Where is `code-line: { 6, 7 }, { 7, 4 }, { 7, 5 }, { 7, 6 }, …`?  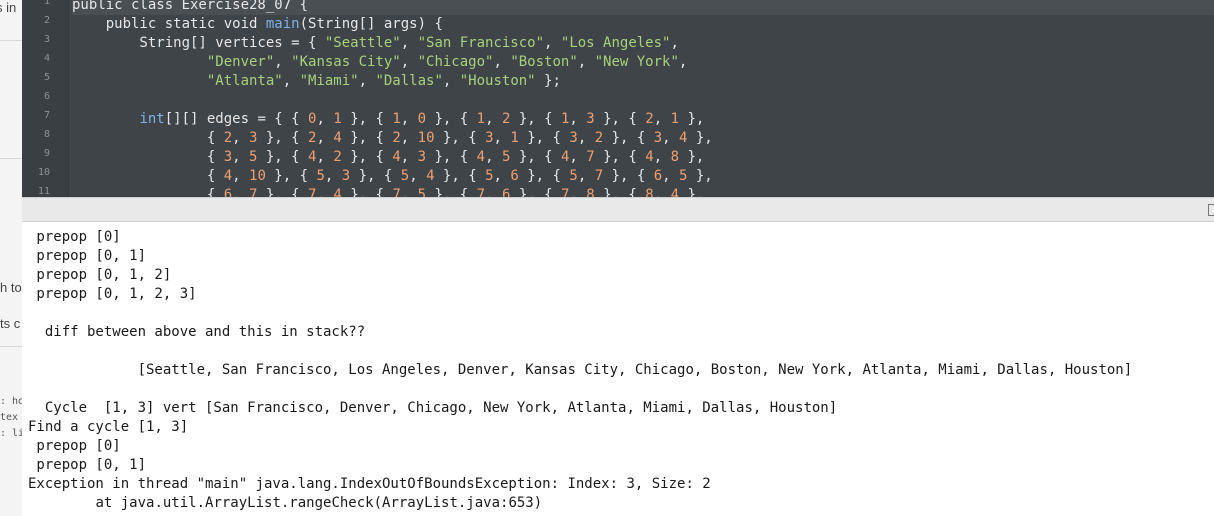 code-line: { 6, 7 }, { 7, 4 }, { 7, 5 }, { 7, 6 }, … is located at coordinates (388, 192).